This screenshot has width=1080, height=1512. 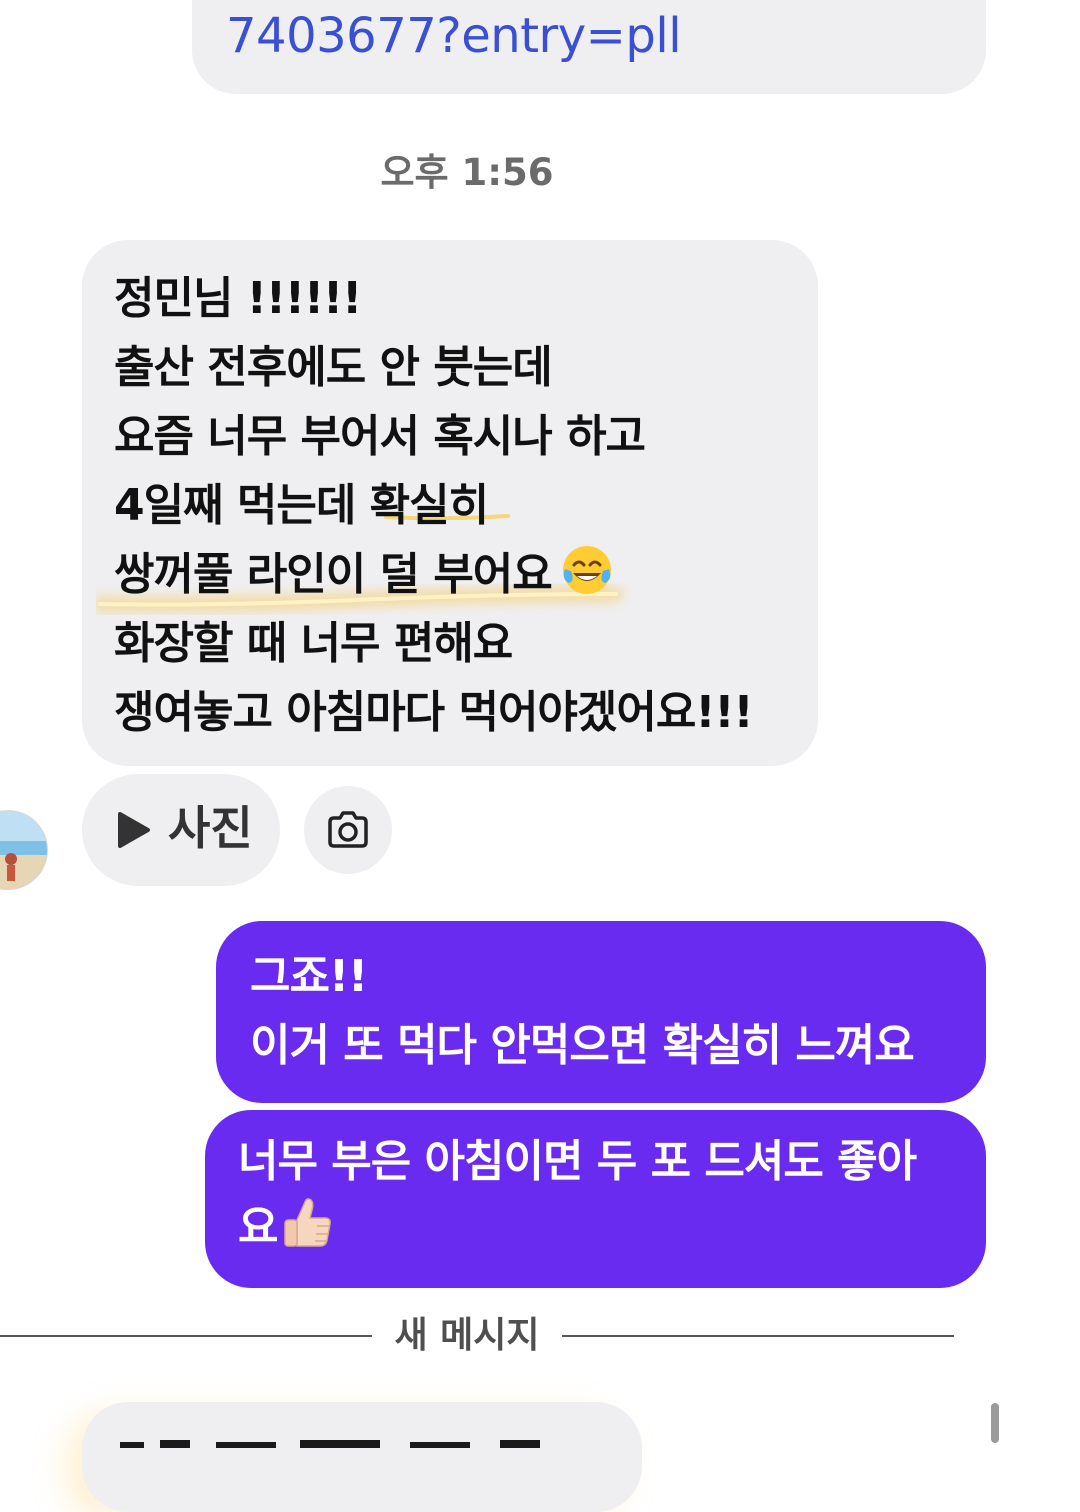 What do you see at coordinates (582, 1045) in the screenshot?
I see `message-line: 이거 또 먹다 안먹으면 확실히 느껴요` at bounding box center [582, 1045].